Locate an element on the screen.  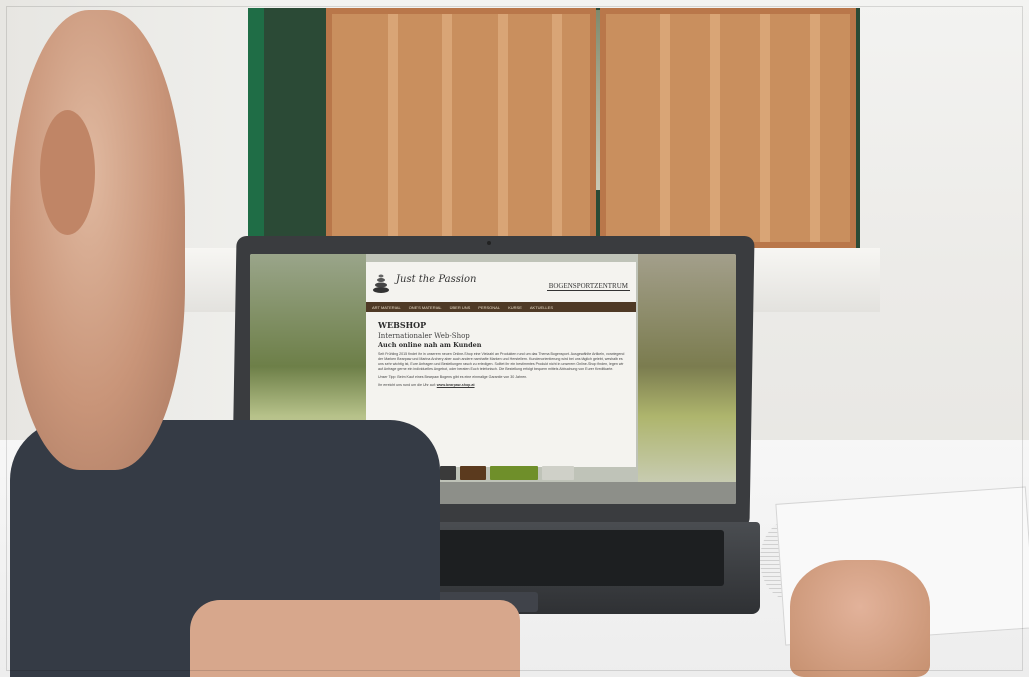
nav-item: ART MATERIAL is located at coordinates (386, 307).